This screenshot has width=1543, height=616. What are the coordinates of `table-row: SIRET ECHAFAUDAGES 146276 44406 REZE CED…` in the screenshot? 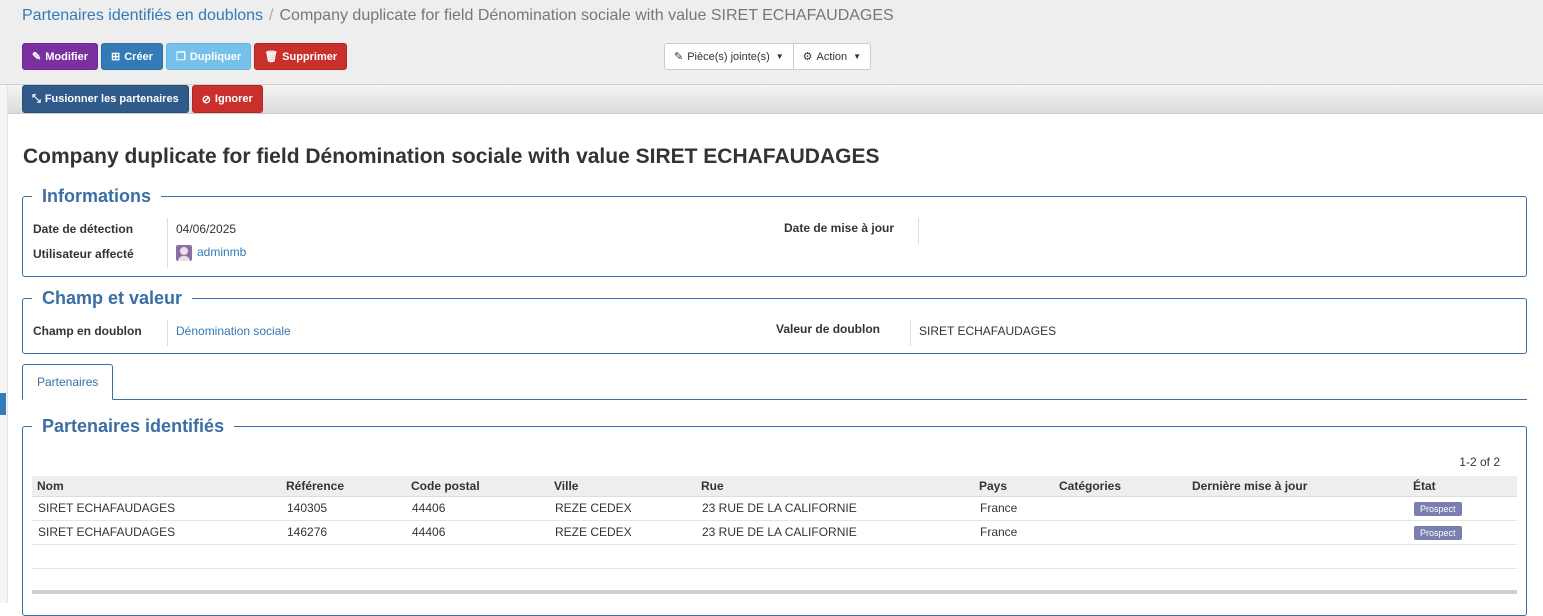 It's located at (774, 532).